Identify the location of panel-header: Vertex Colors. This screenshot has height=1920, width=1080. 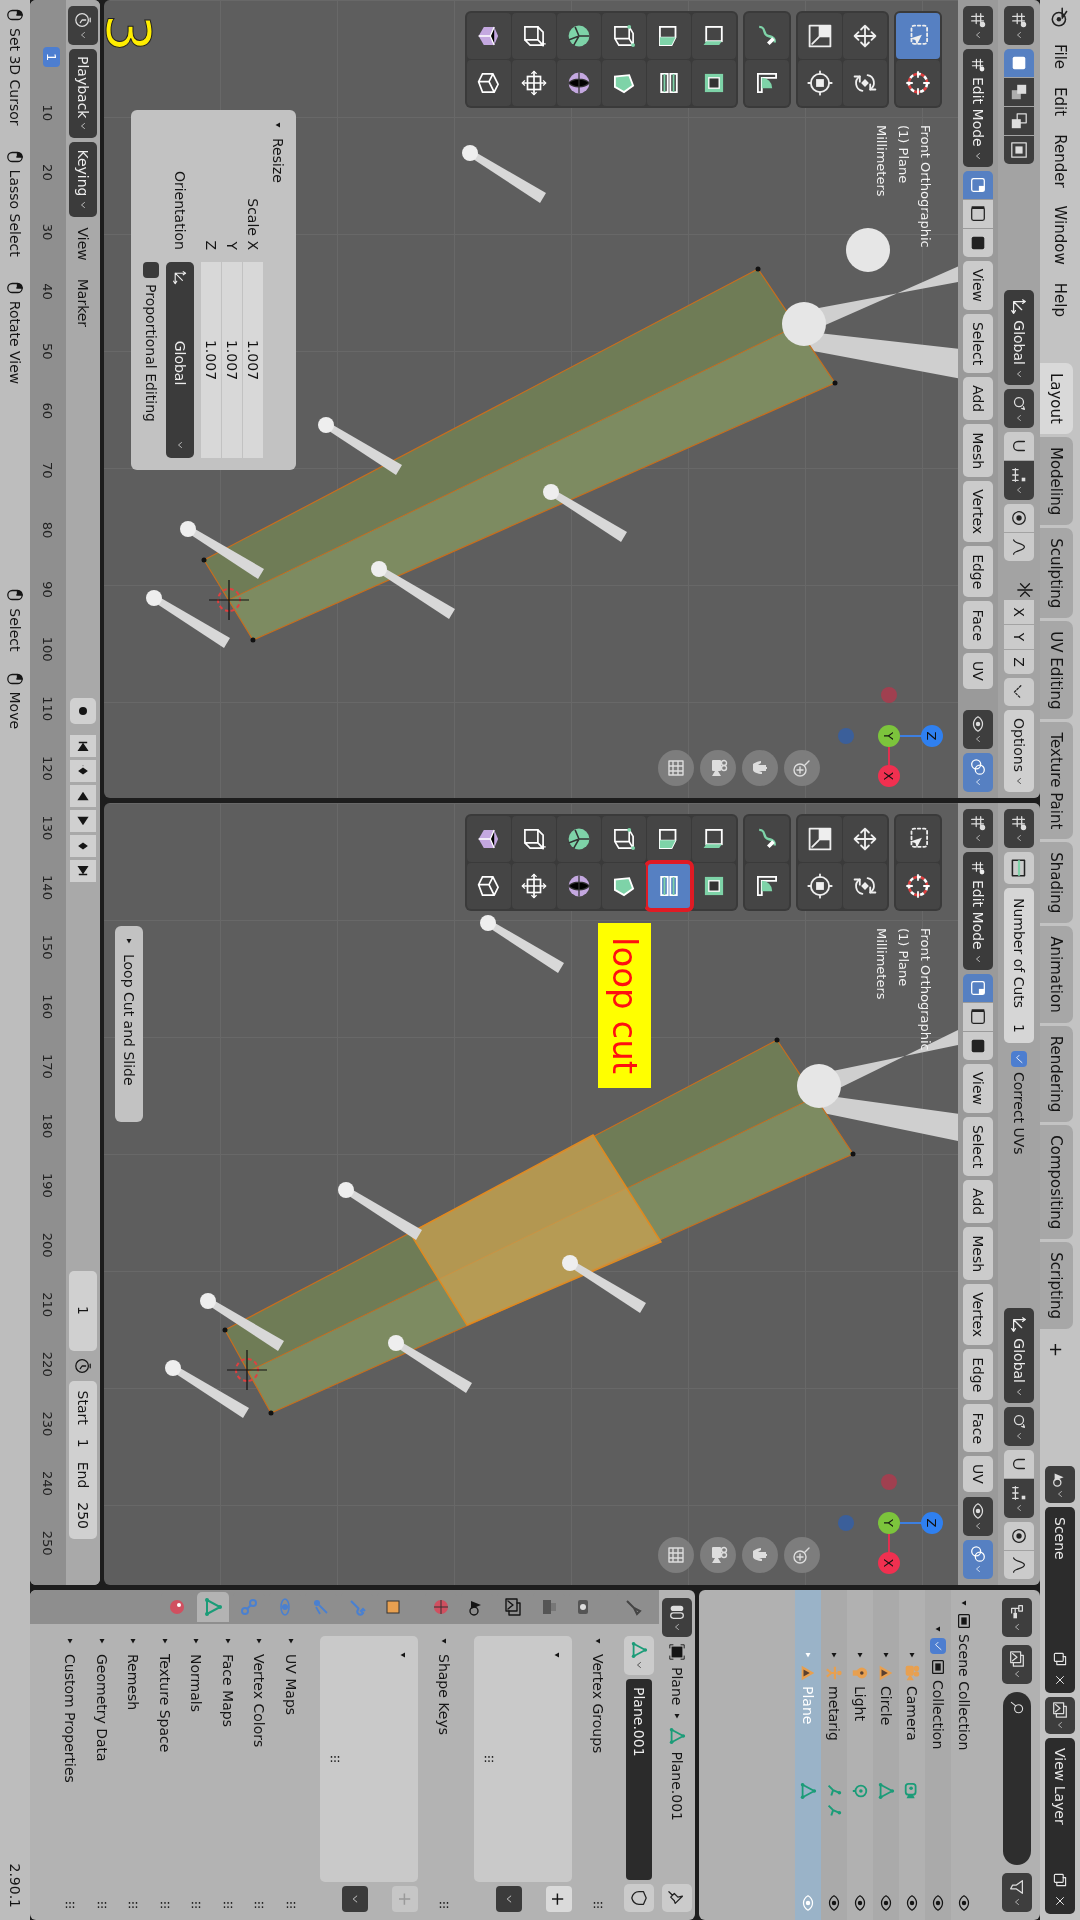
(259, 1774).